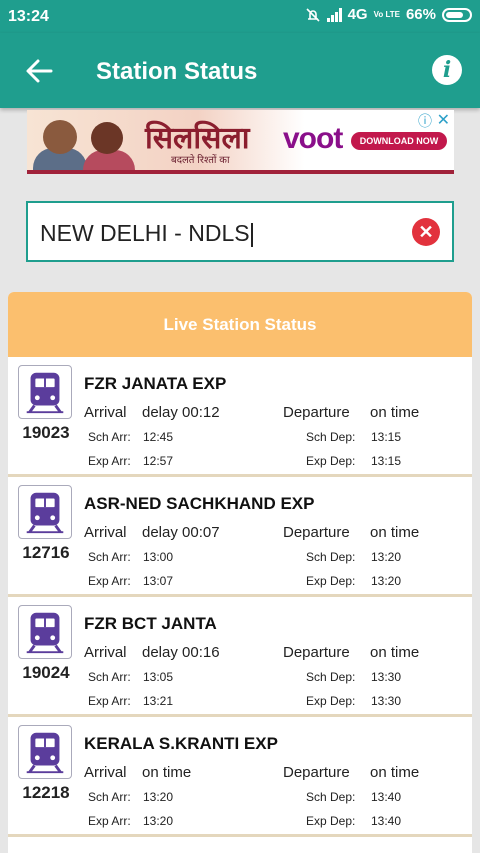 This screenshot has height=853, width=480. I want to click on exp-dep-time: 13:40, so click(386, 821).